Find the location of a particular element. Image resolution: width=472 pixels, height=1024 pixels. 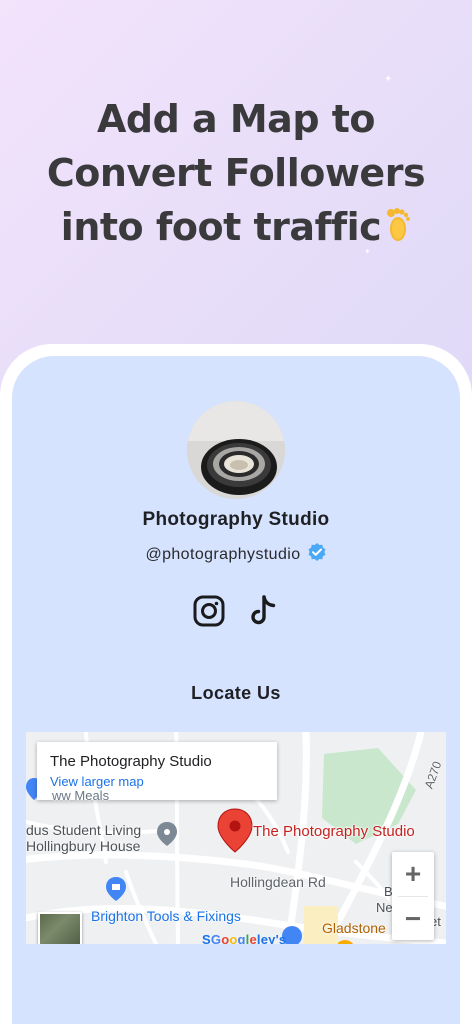

google-logo: SGoogleley's is located at coordinates (244, 938).